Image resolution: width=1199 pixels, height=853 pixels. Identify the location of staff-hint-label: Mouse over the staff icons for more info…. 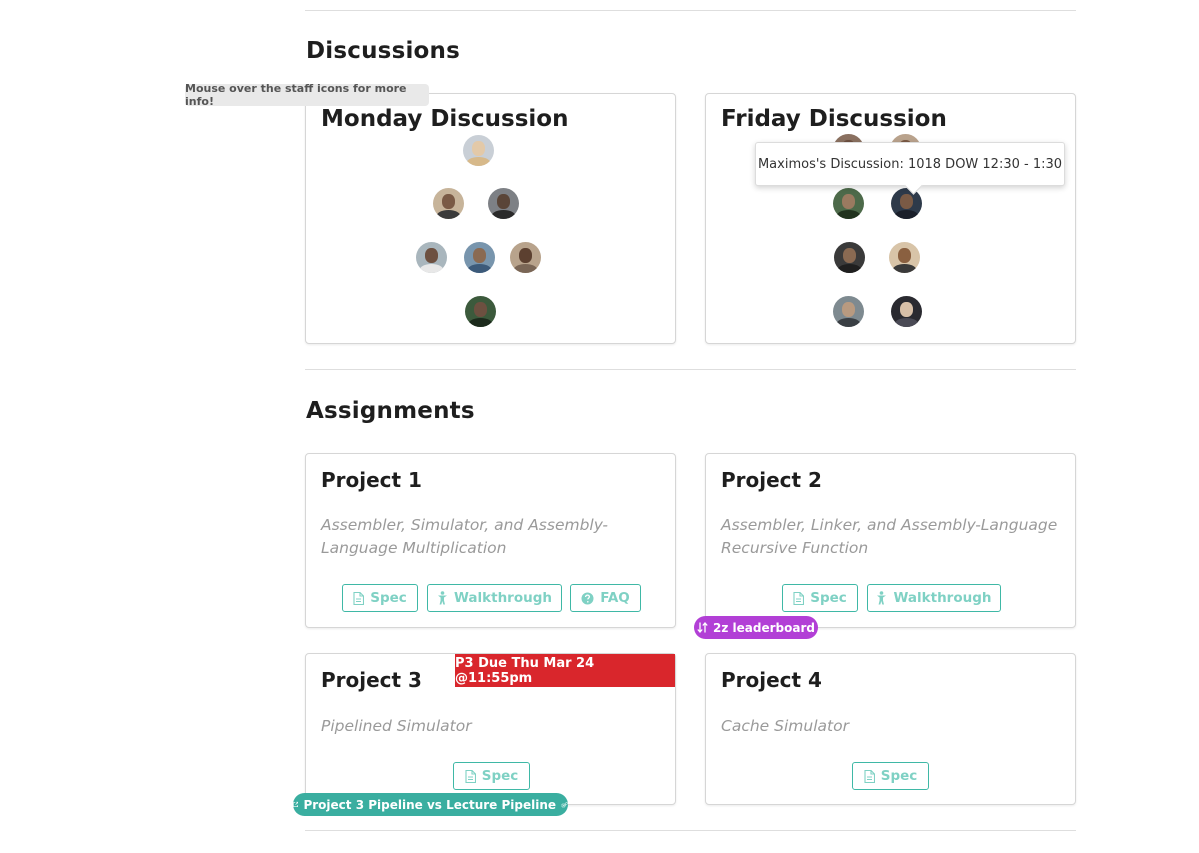
(307, 95).